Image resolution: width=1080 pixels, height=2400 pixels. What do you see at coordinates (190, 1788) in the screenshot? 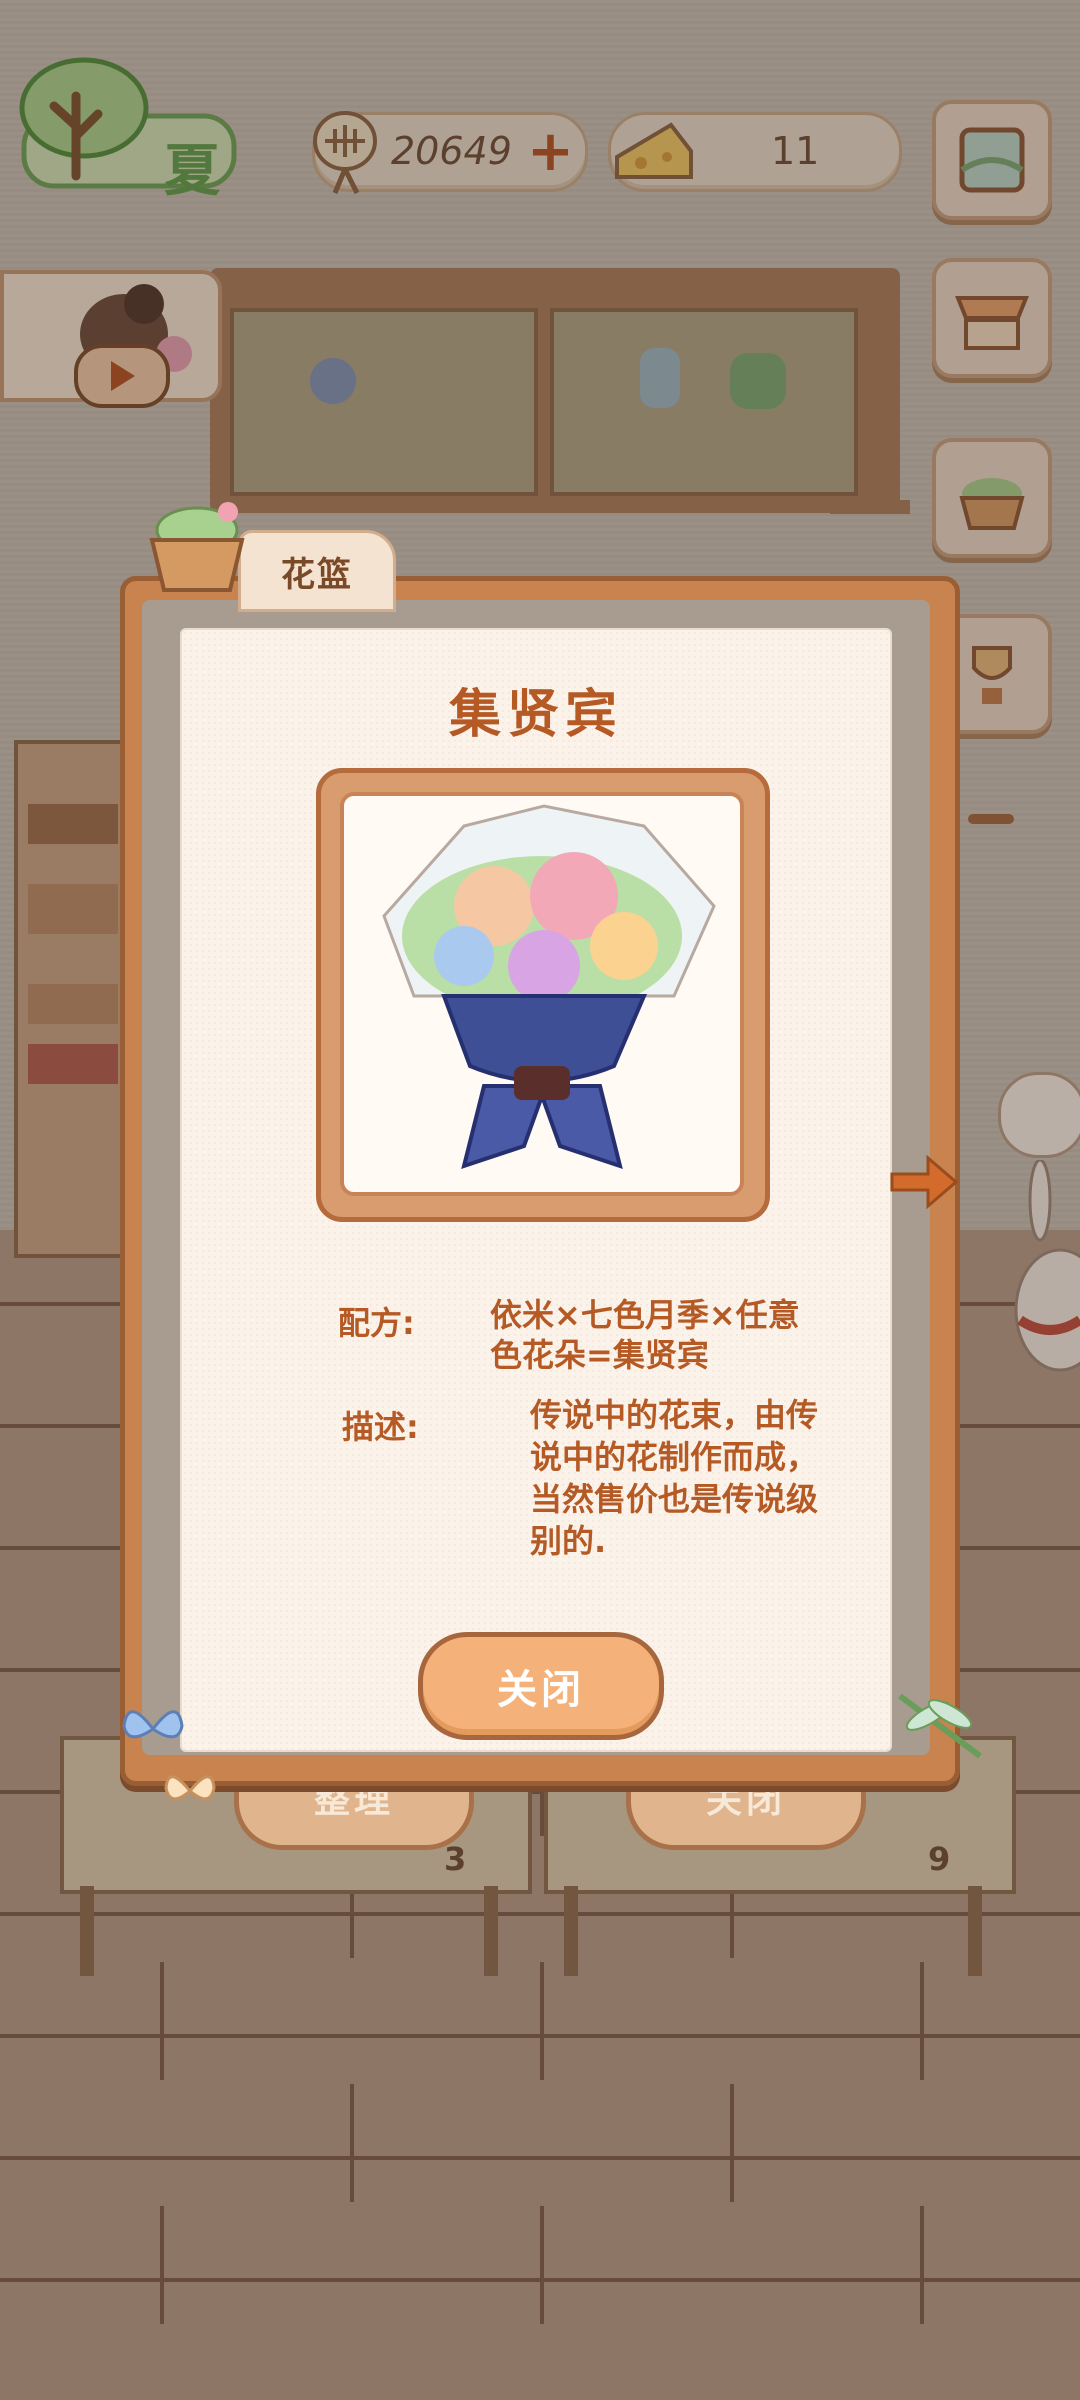
I see `butterfly-small-icon` at bounding box center [190, 1788].